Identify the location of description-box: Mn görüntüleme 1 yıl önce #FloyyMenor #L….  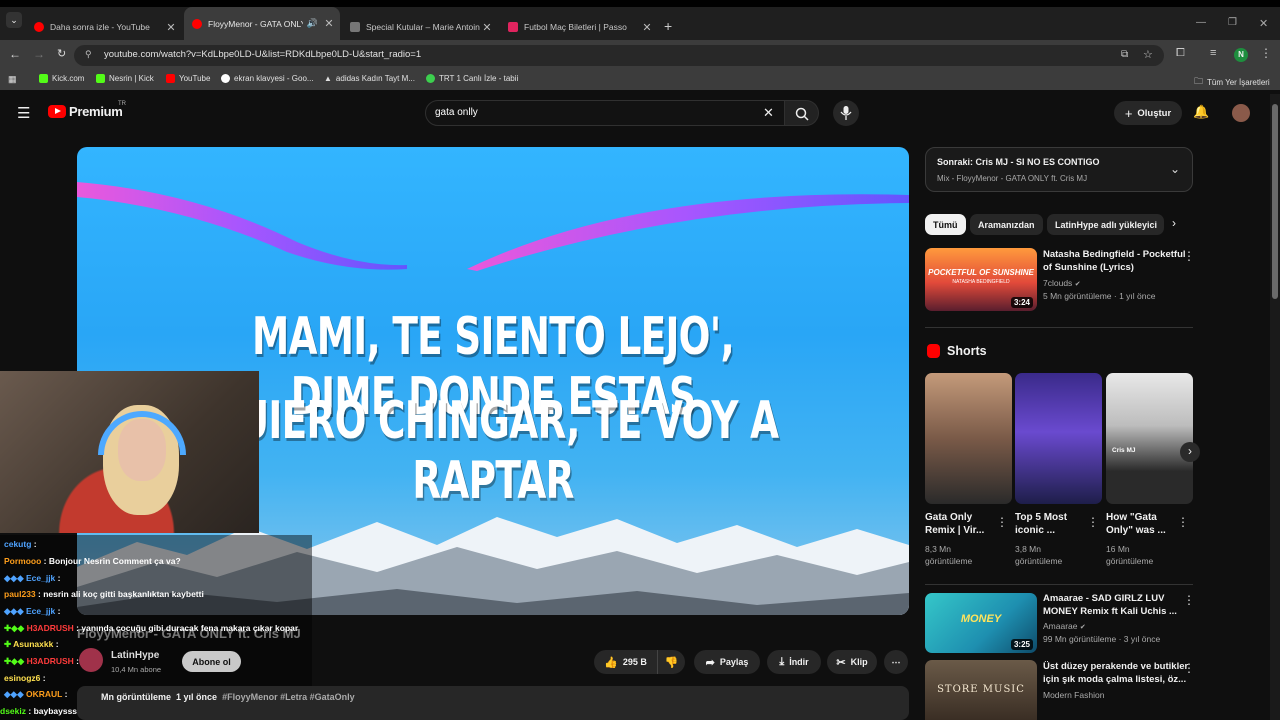
(493, 703).